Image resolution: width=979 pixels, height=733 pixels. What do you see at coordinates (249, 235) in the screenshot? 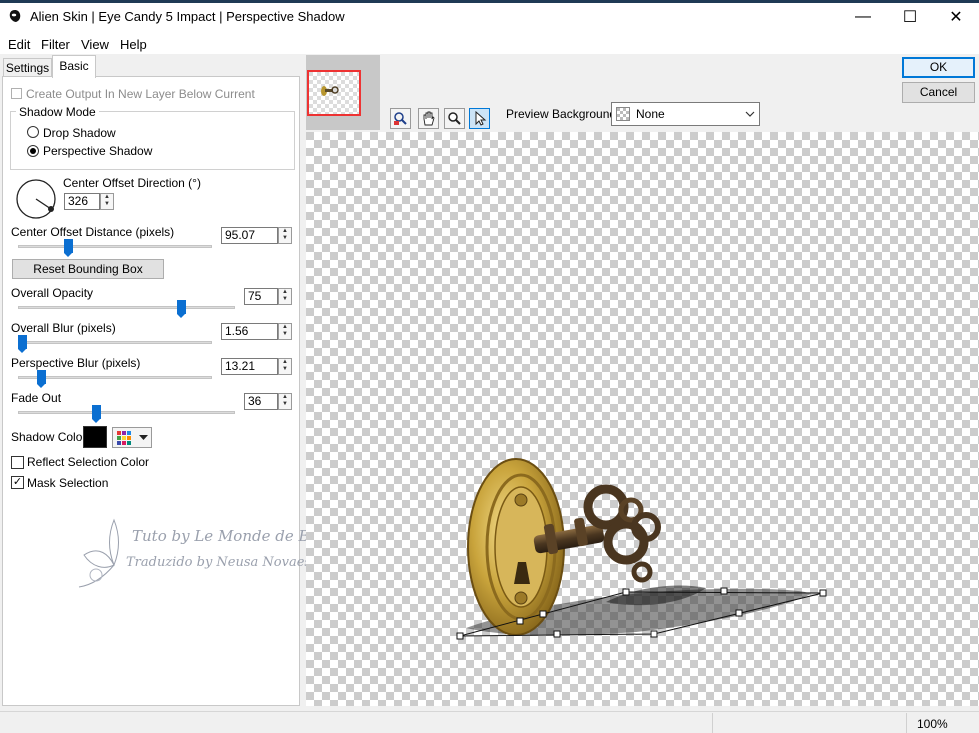
I see `center-offset-distance-field: 95.07` at bounding box center [249, 235].